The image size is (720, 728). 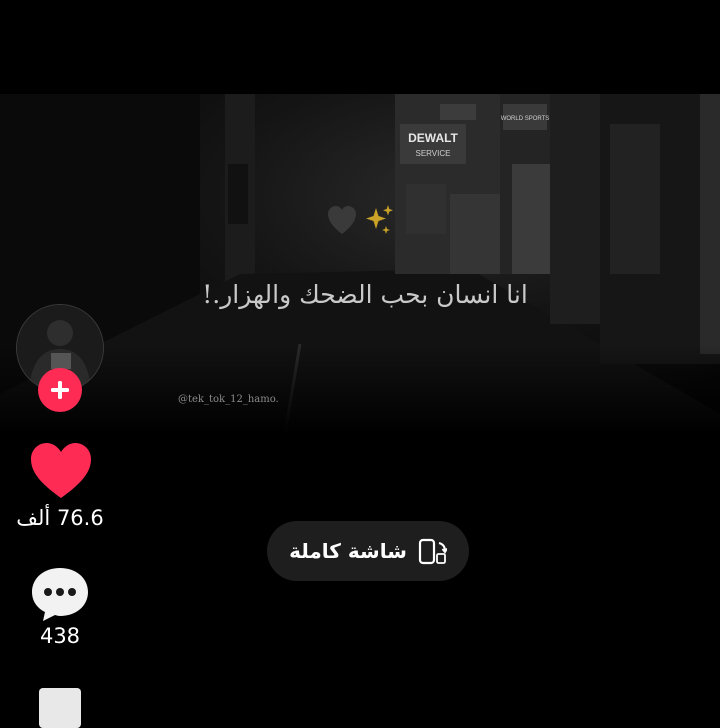 I want to click on like-button-heart-icon, so click(x=61, y=471).